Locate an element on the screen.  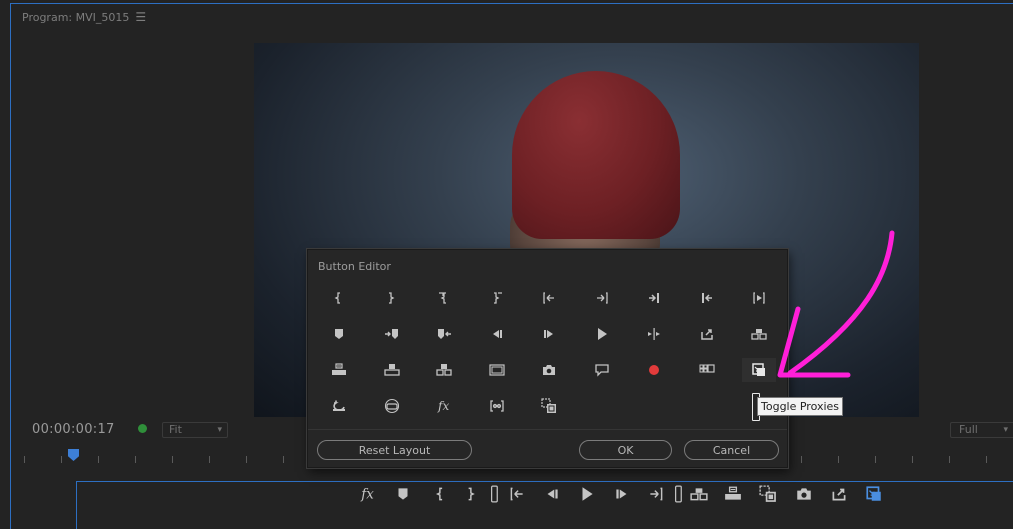
hamburger-icon: ☰ is located at coordinates (140, 17).